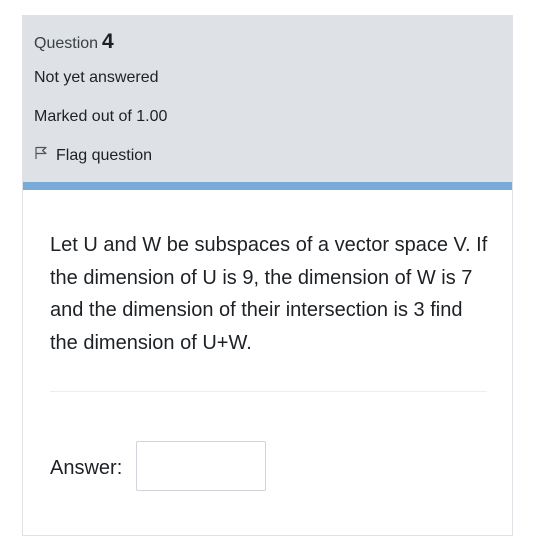  What do you see at coordinates (108, 41) in the screenshot?
I see `question-number: 4` at bounding box center [108, 41].